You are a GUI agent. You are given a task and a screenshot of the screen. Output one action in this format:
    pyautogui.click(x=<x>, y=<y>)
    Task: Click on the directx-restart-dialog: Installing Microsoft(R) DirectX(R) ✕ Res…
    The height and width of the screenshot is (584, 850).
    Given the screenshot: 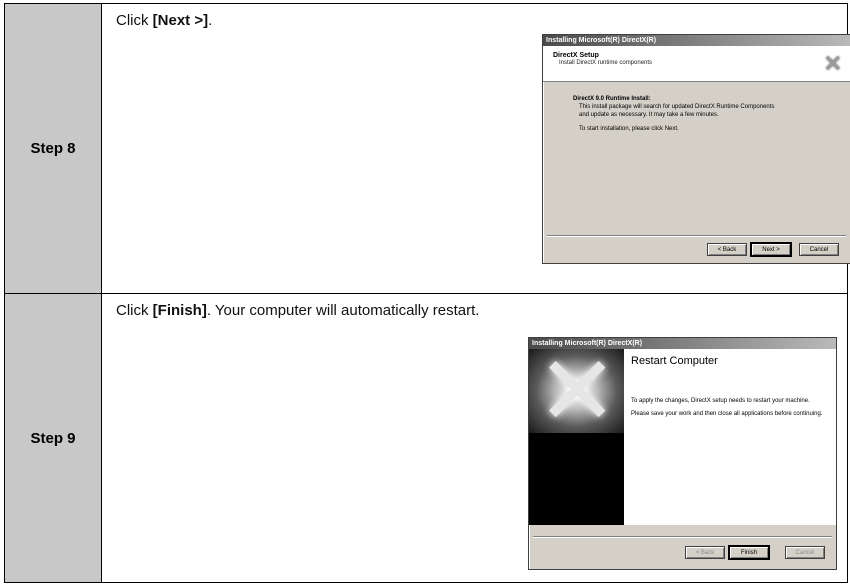 What is the action you would take?
    pyautogui.click(x=682, y=453)
    